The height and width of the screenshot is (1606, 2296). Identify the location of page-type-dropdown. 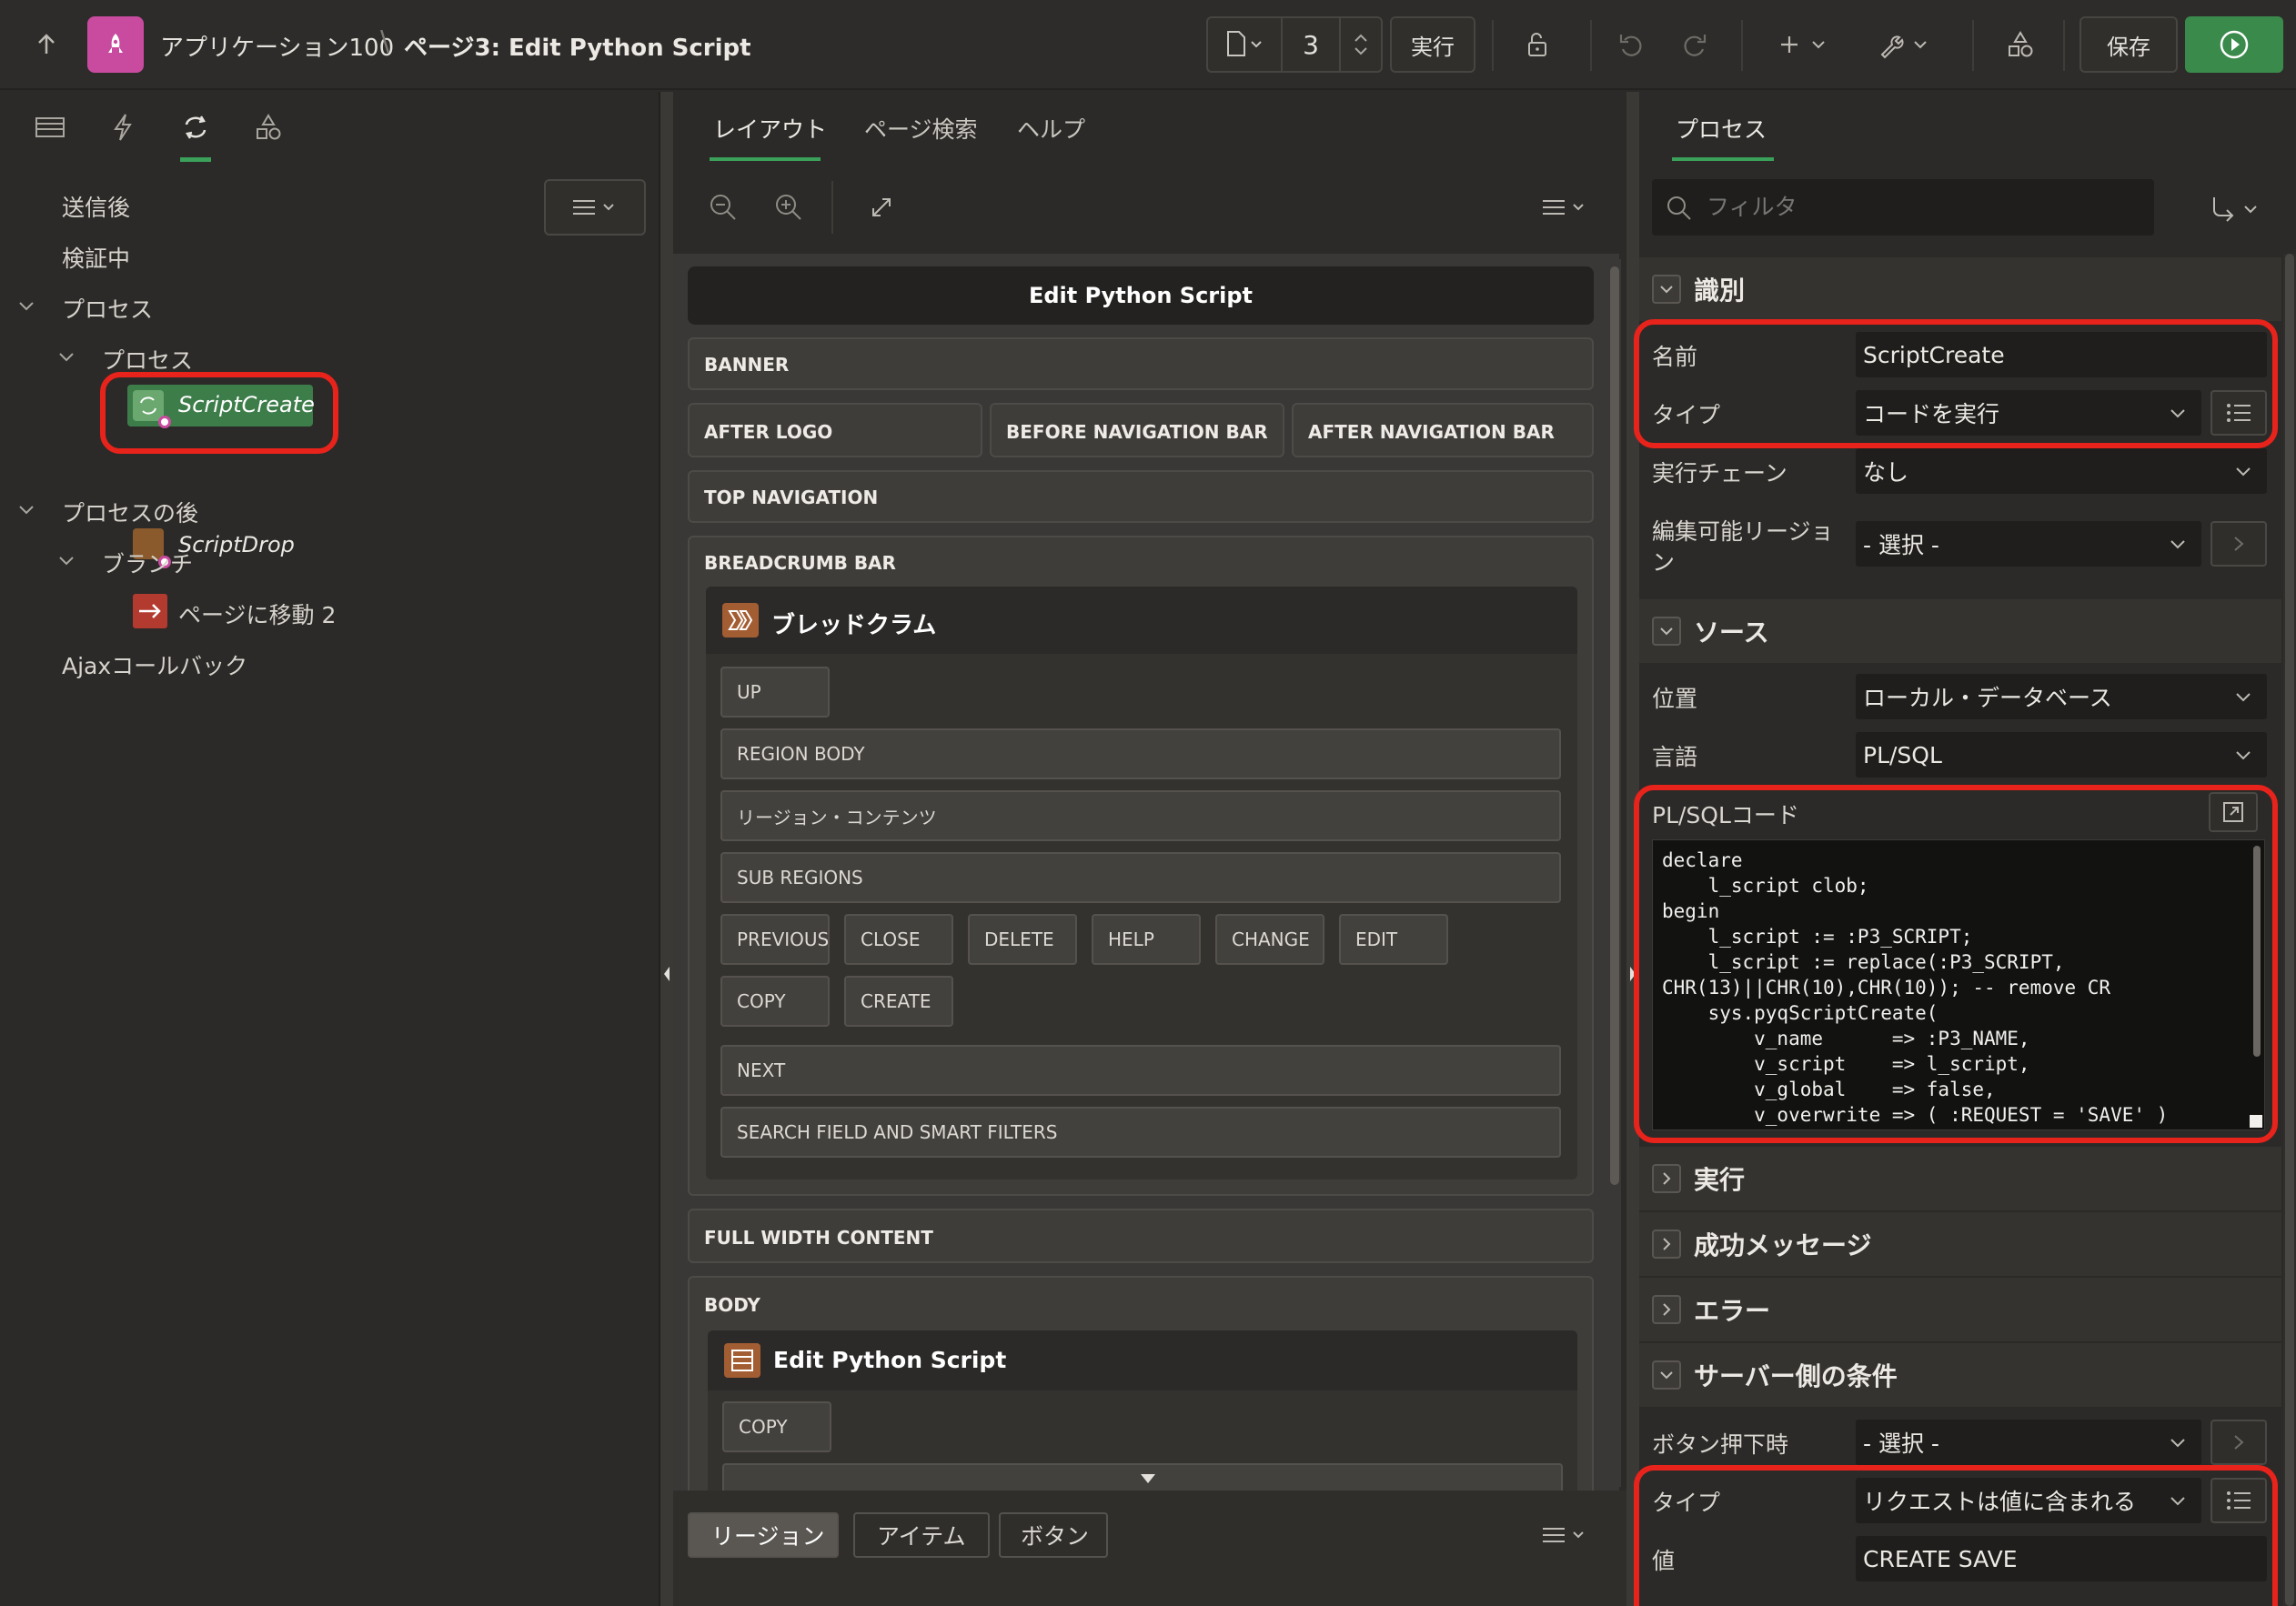
(1244, 44).